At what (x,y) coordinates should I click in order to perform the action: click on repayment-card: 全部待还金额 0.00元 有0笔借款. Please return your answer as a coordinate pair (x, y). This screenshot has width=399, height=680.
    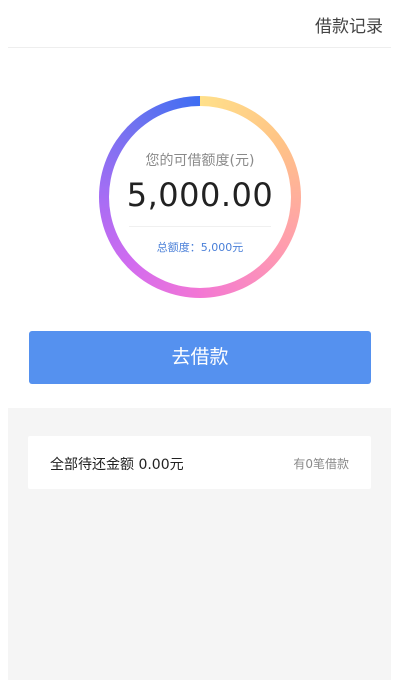
    Looking at the image, I should click on (199, 462).